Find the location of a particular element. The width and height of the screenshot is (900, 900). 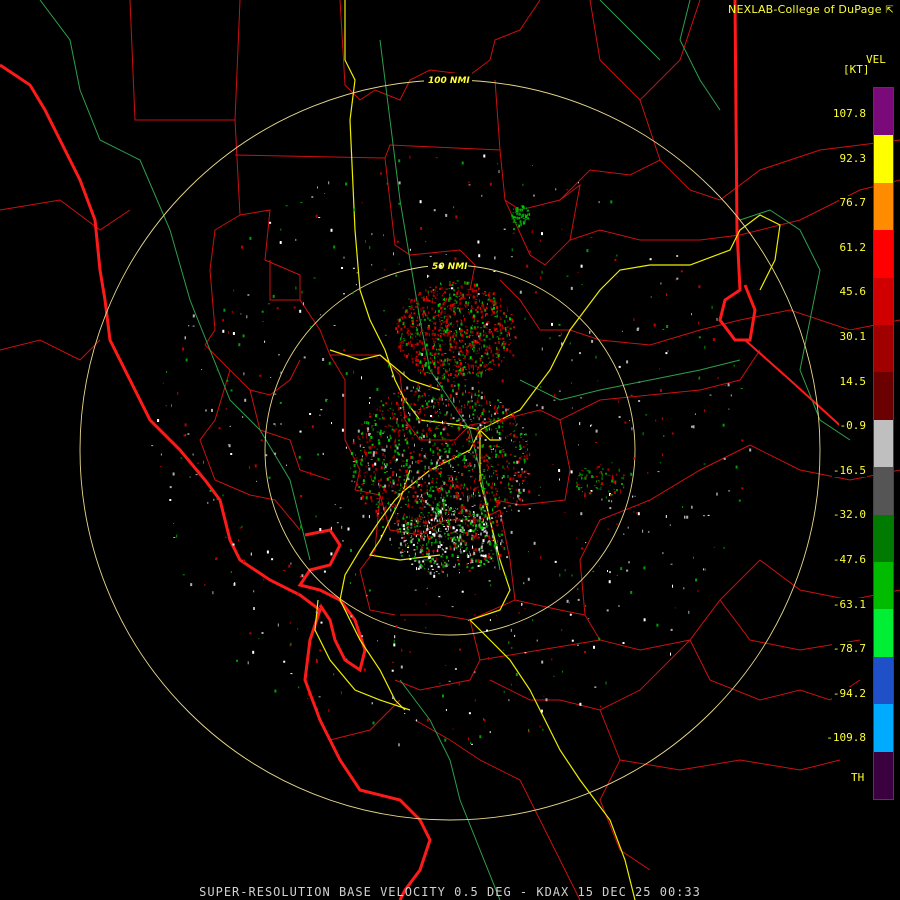

external-link-icon: ⇱ is located at coordinates (889, 10).